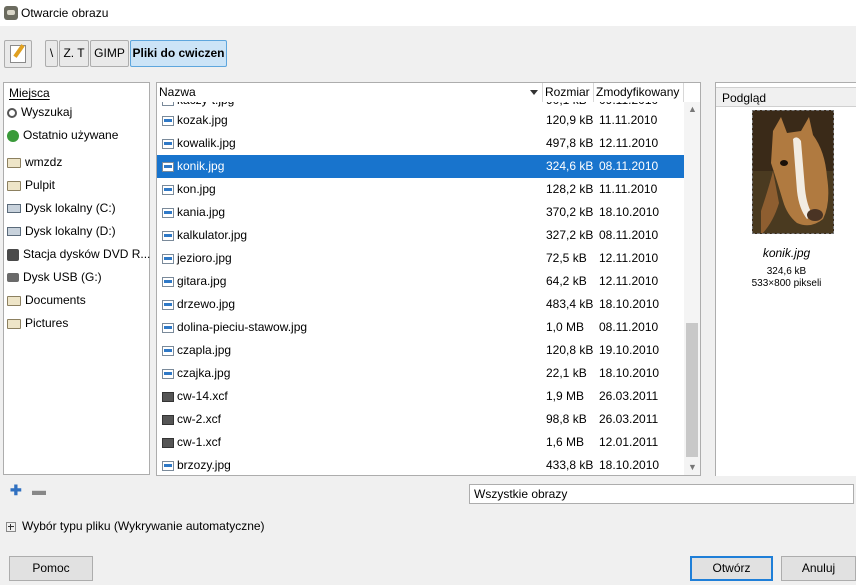 The height and width of the screenshot is (585, 856). I want to click on path-crumb-zt: Z. T, so click(74, 53).